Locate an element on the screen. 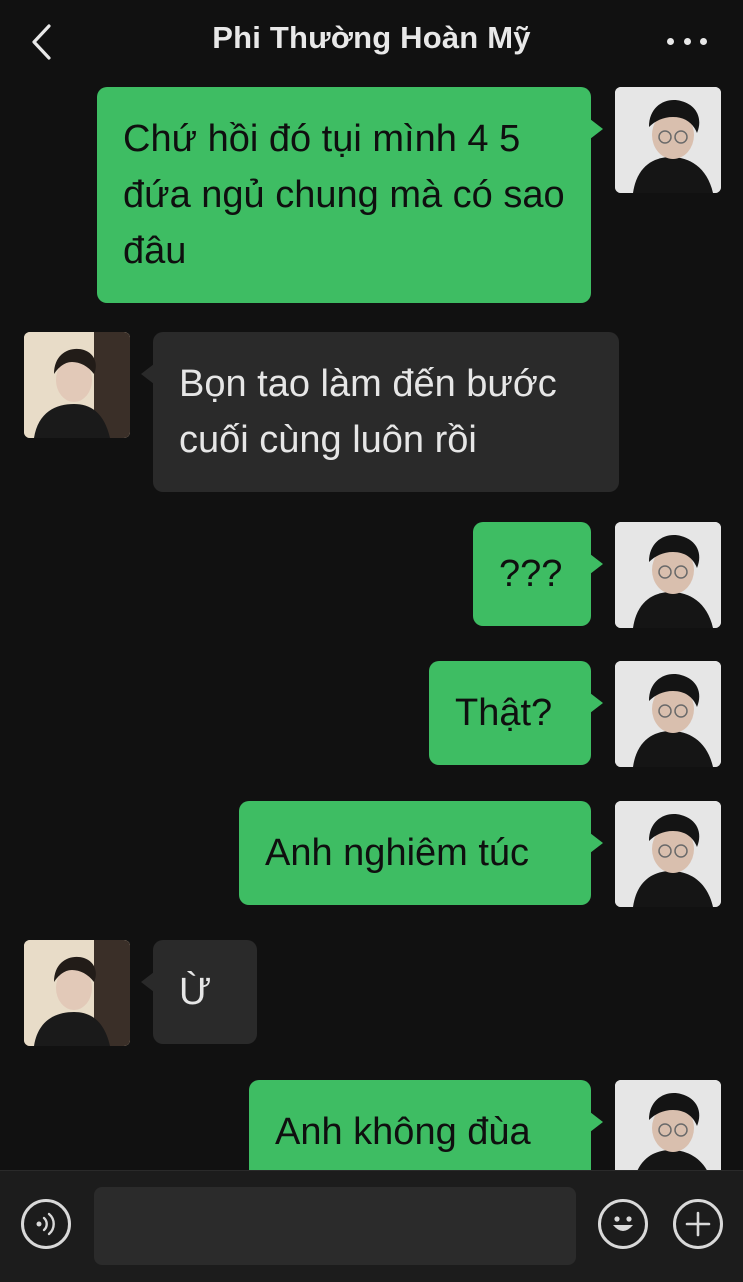  message-bubble-self: ??? is located at coordinates (538, 574).